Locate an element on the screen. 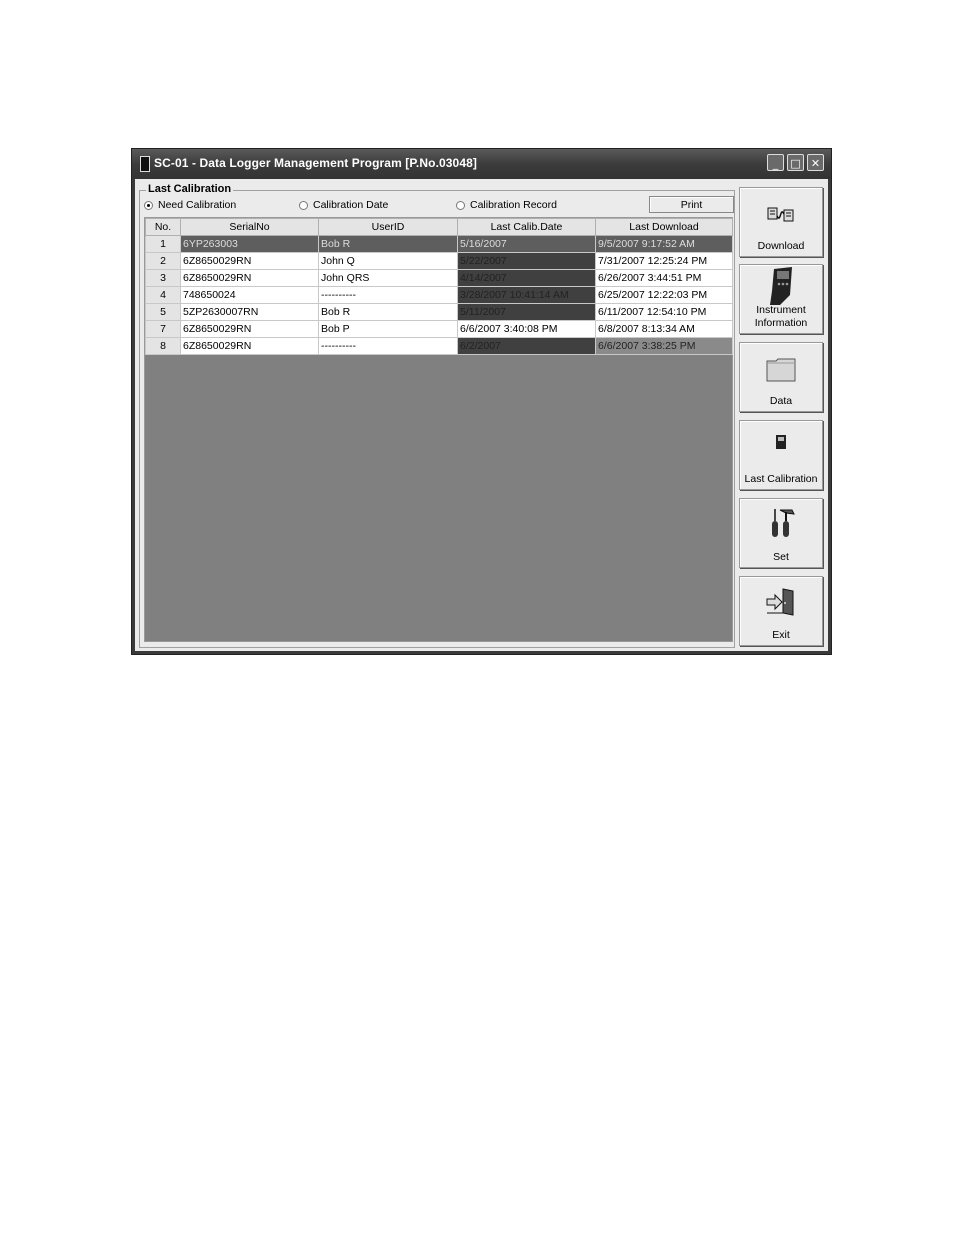 This screenshot has height=1235, width=954. cell-calib-date: 5/22/2007 is located at coordinates (526, 261).